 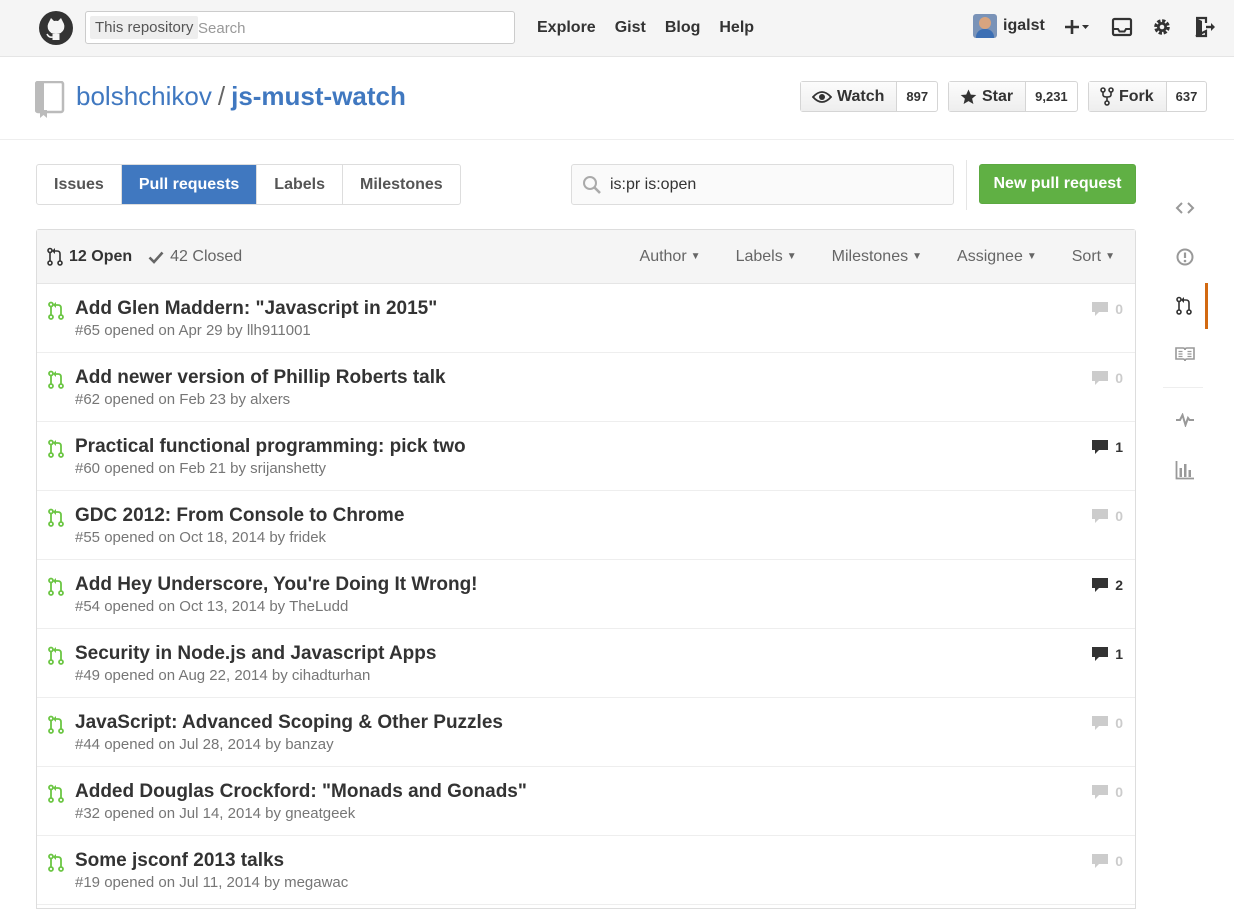 What do you see at coordinates (1185, 420) in the screenshot?
I see `side-nav-pulse` at bounding box center [1185, 420].